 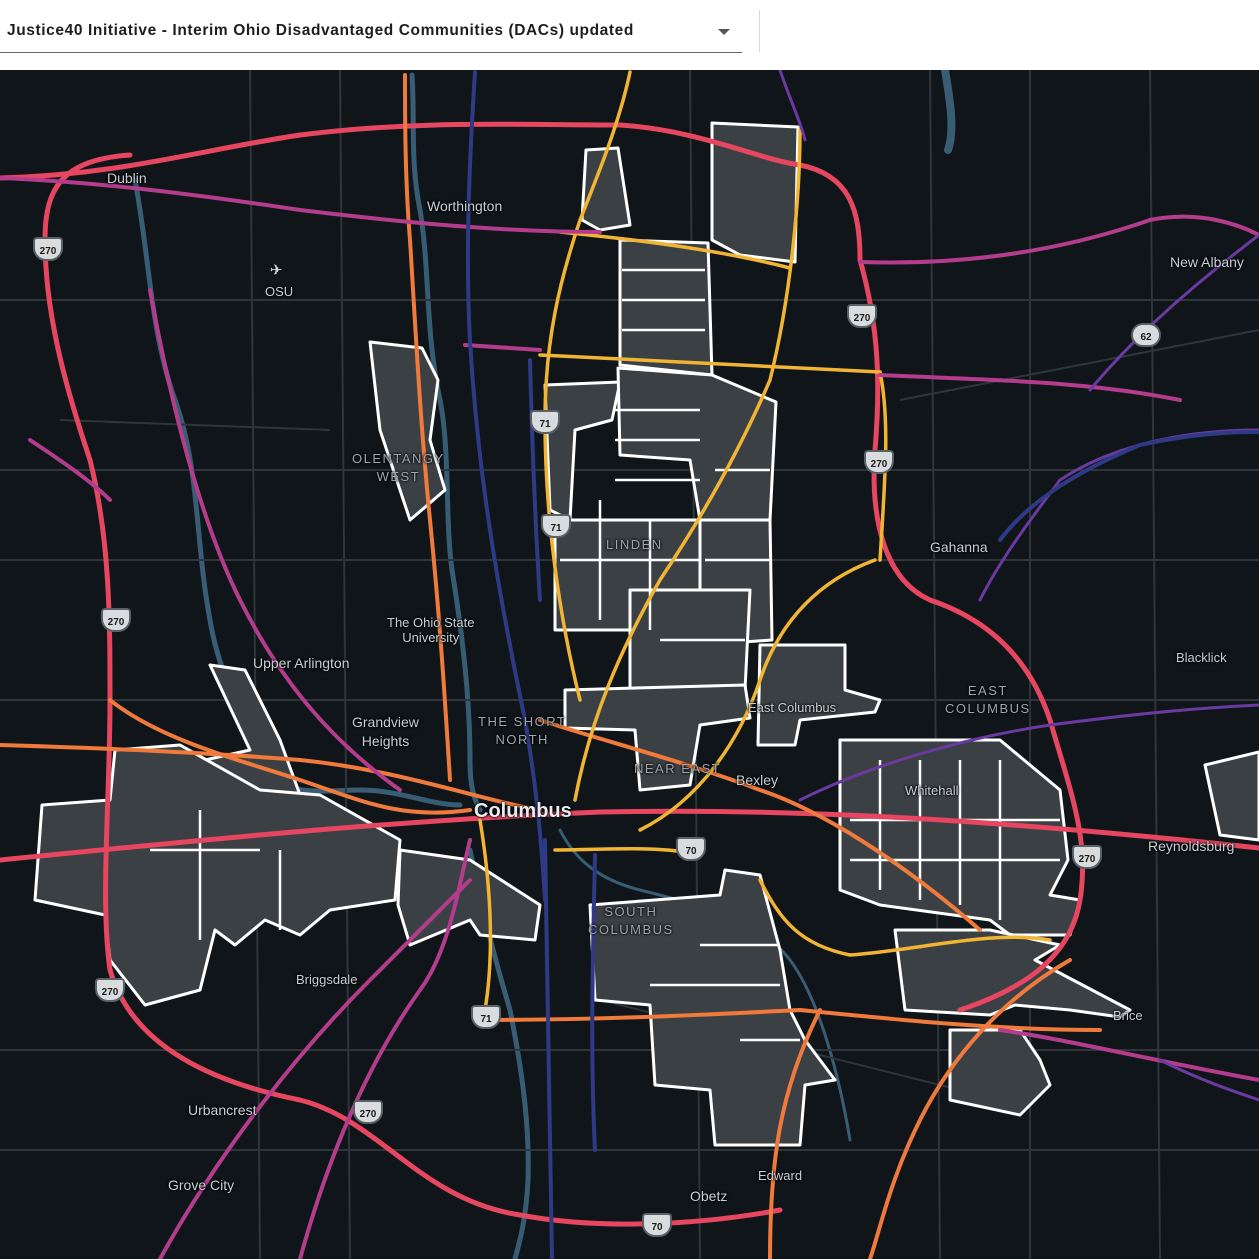 I want to click on place-label-upper-arlington: Upper Arlington, so click(x=301, y=663).